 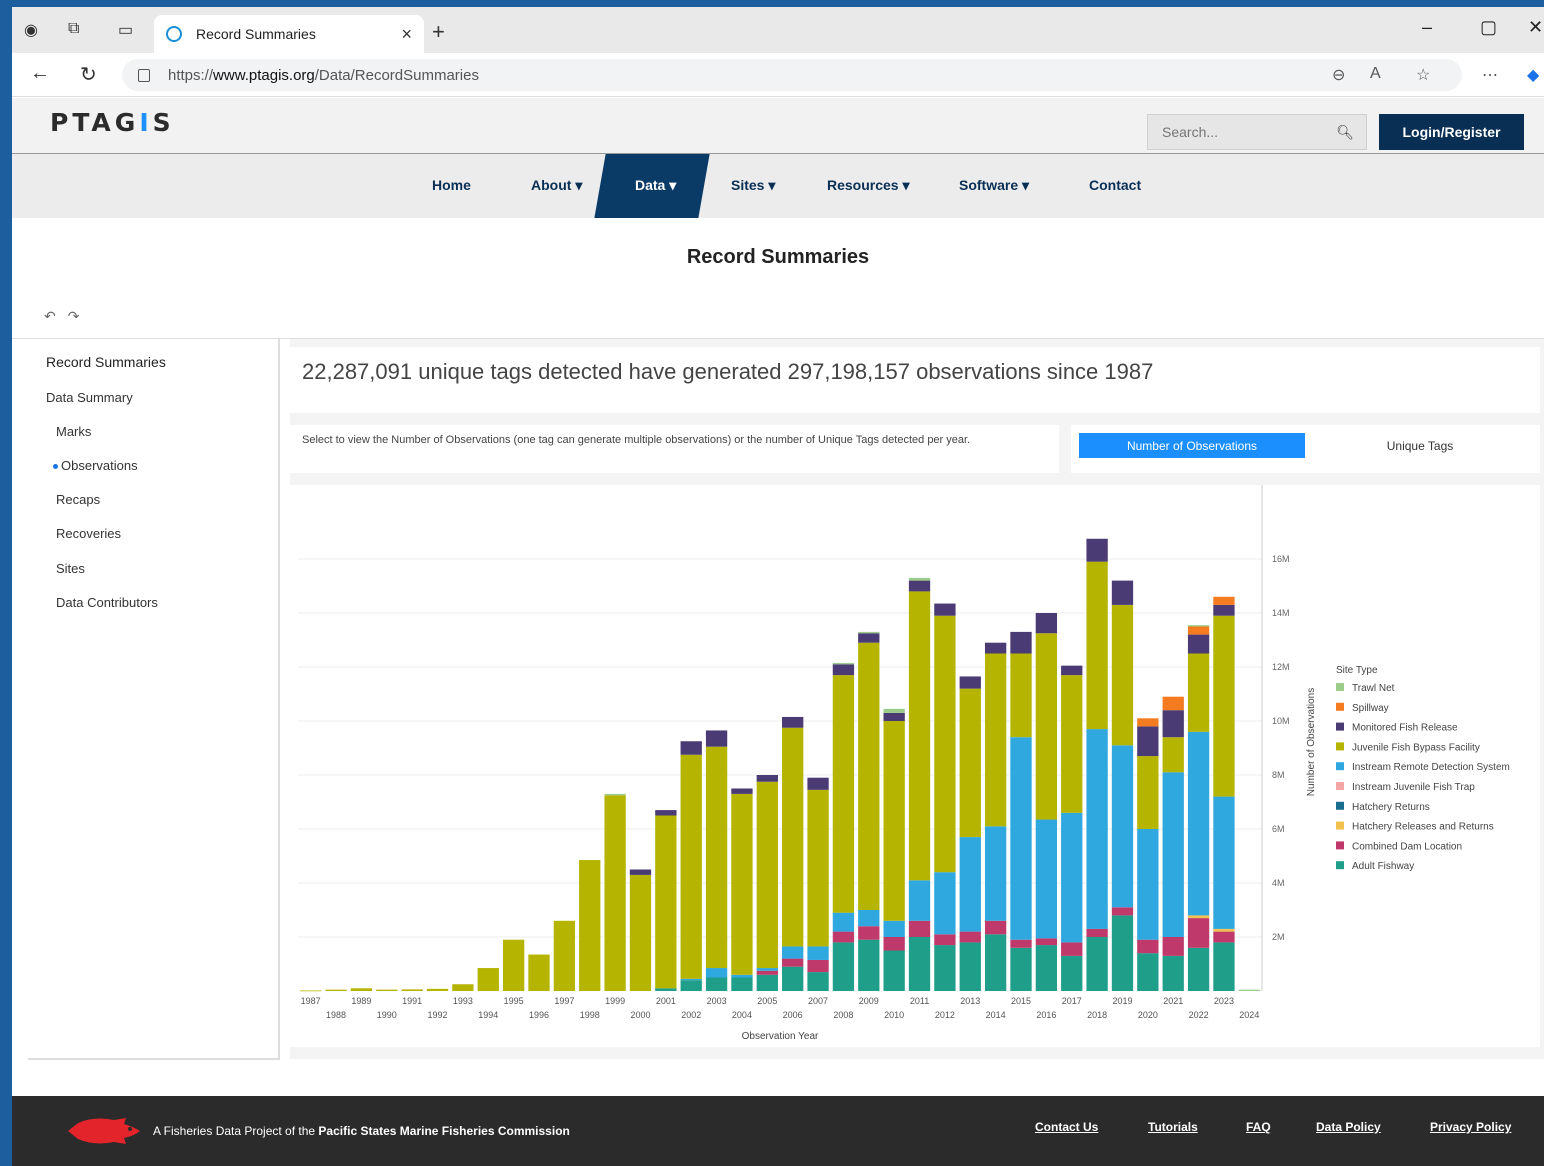 What do you see at coordinates (89, 397) in the screenshot?
I see `sidebar-section: Data Summary` at bounding box center [89, 397].